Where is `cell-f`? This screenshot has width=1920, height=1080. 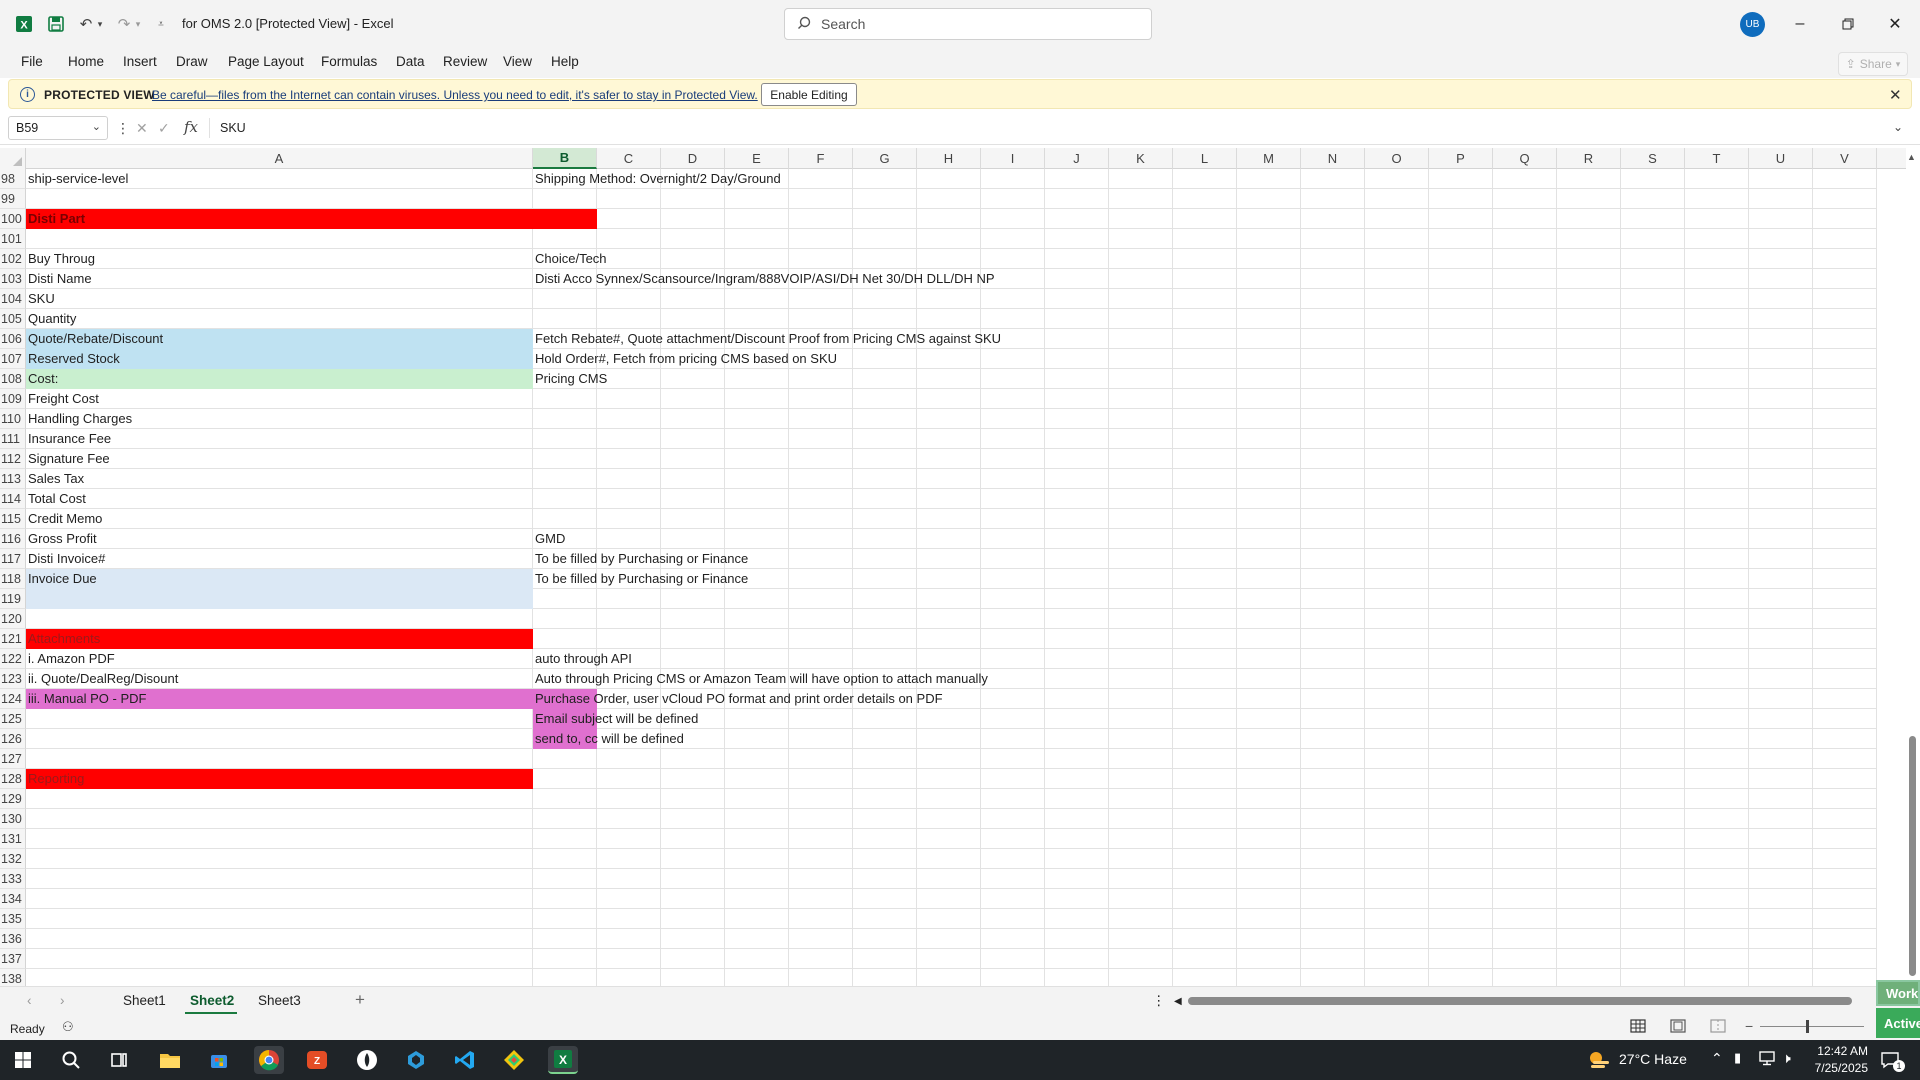 cell-f is located at coordinates (821, 639).